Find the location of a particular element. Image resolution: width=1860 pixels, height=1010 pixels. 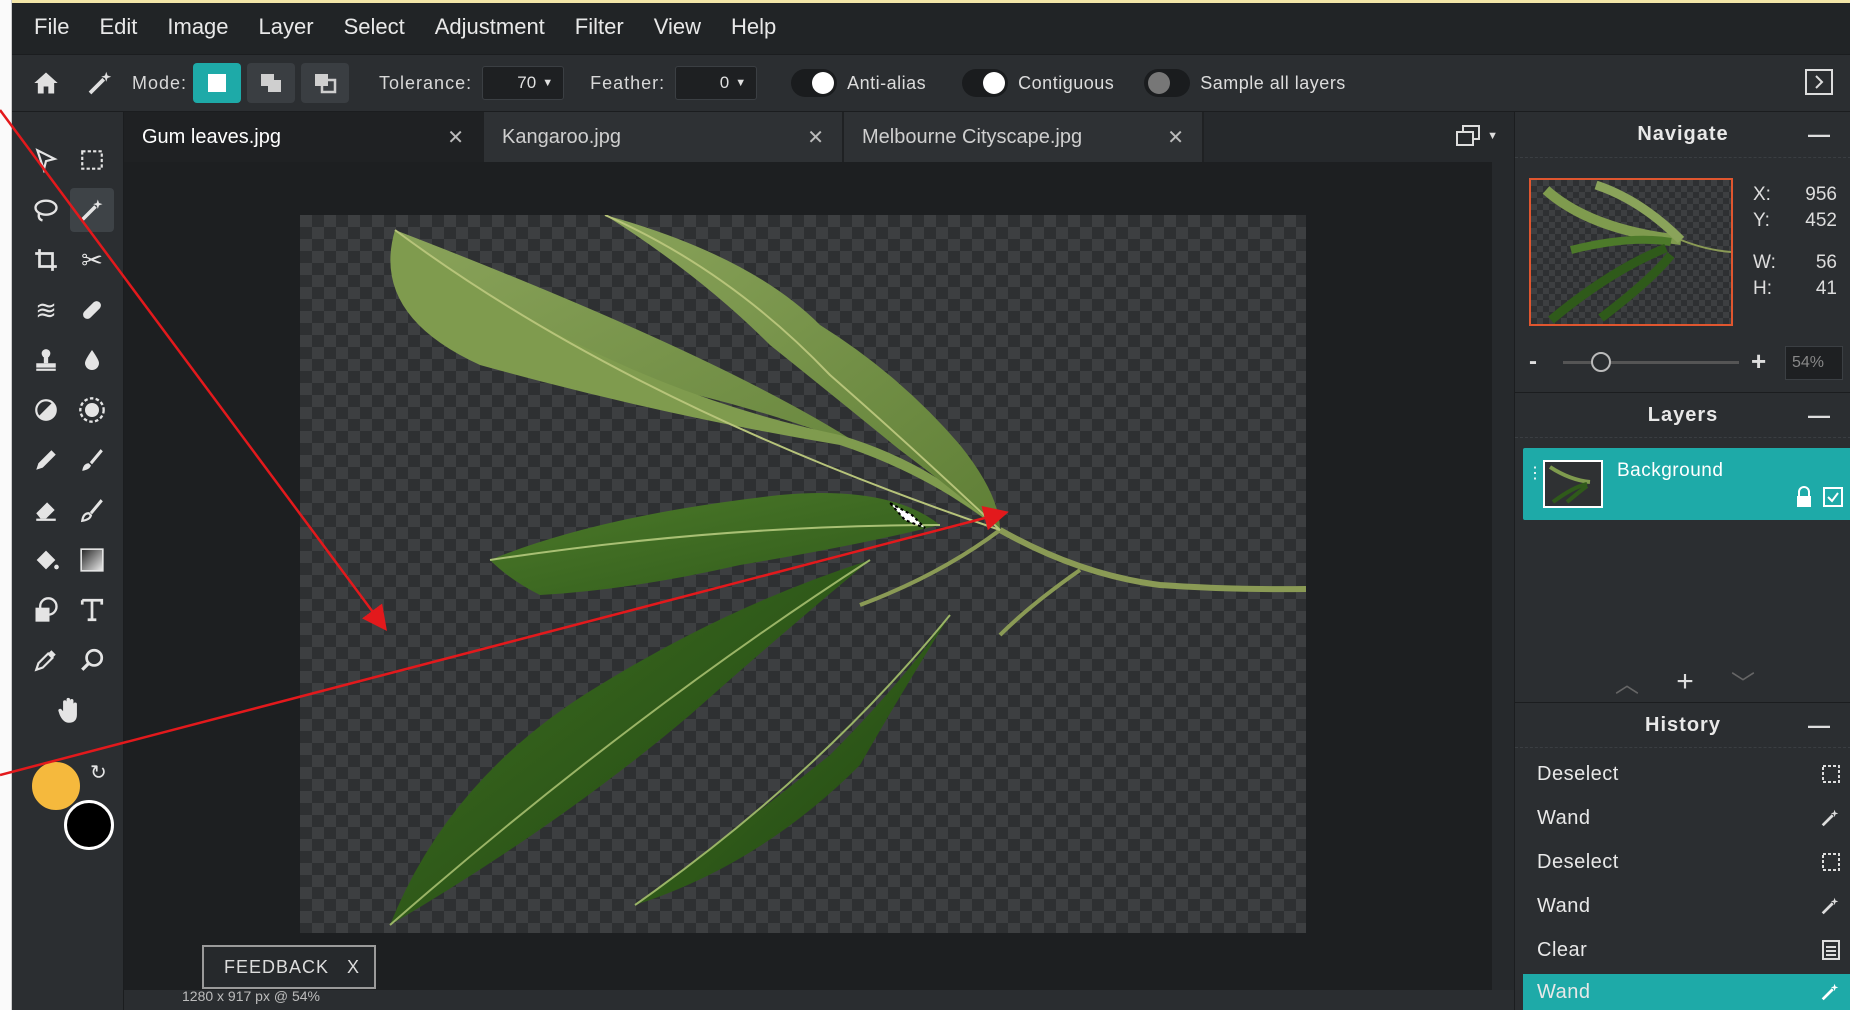

feedback-close: X is located at coordinates (353, 967).